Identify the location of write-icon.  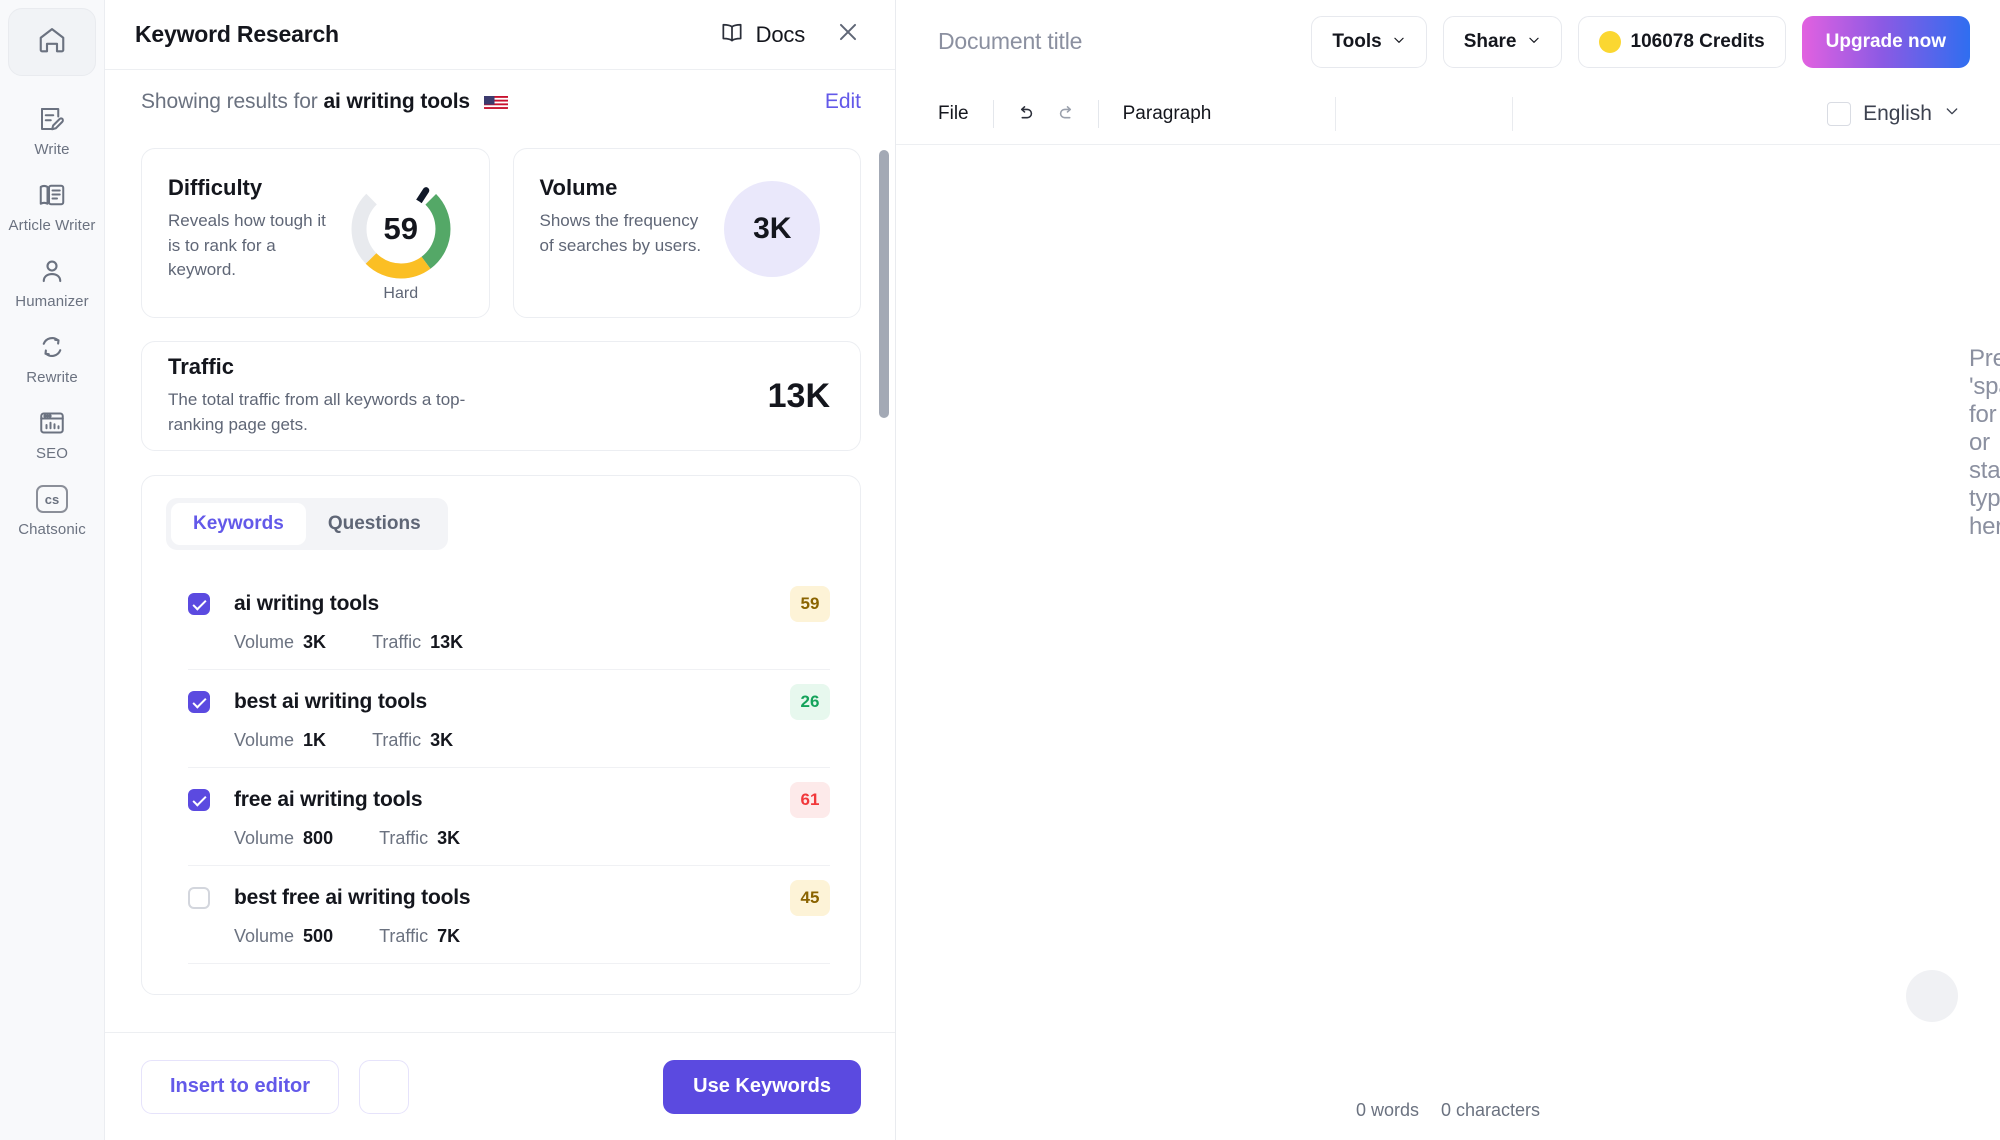
(52, 119).